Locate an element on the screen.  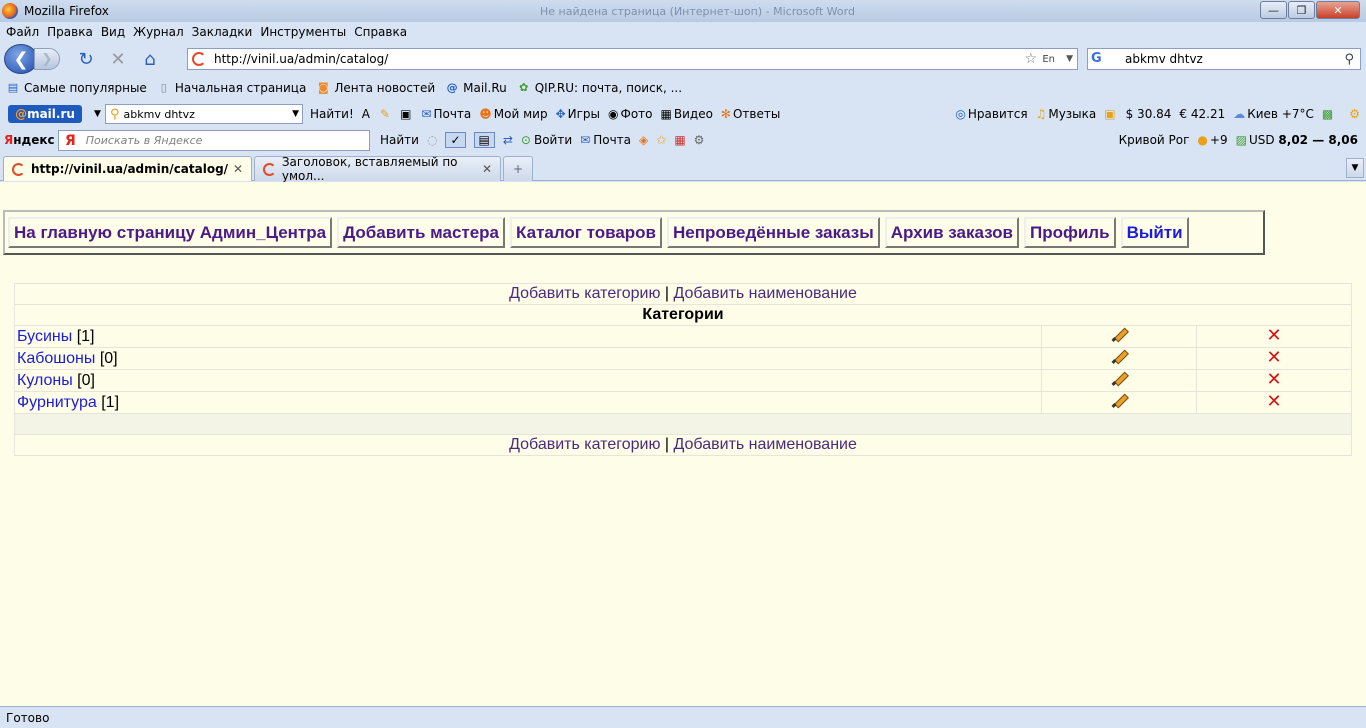
at-icon: @ is located at coordinates (452, 87).